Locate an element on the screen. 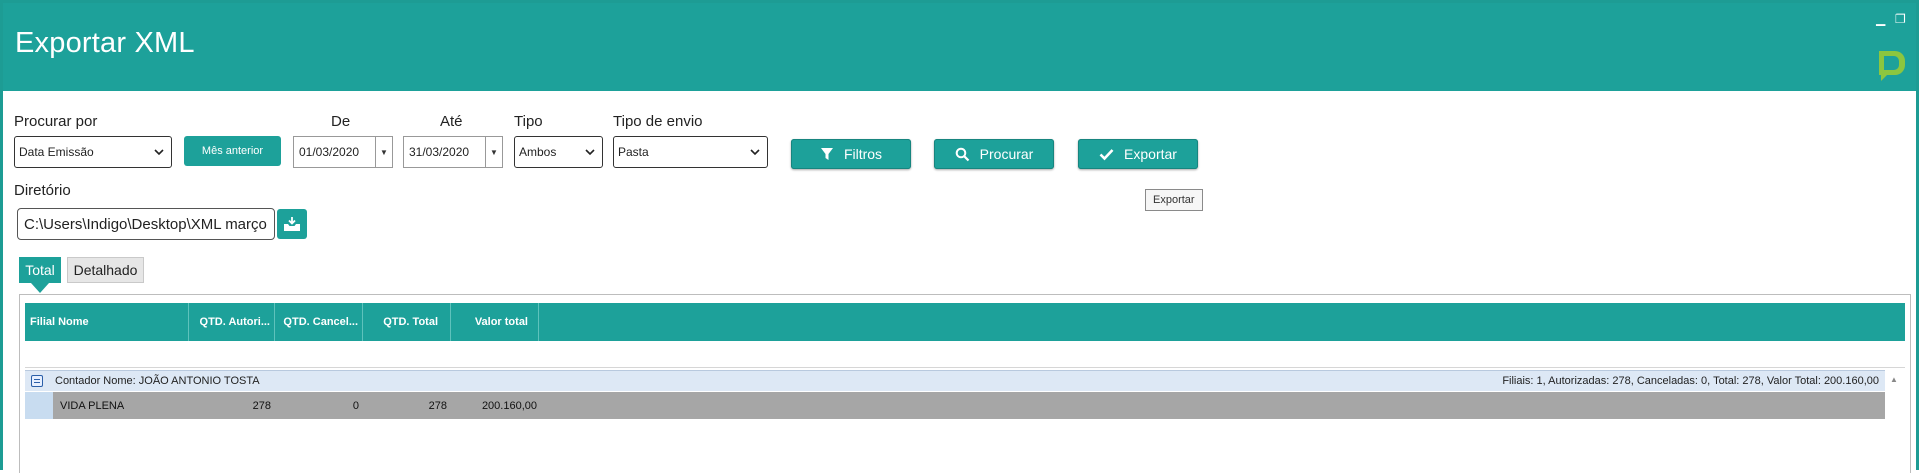  to-date-value: 31/03/2020 is located at coordinates (439, 152).